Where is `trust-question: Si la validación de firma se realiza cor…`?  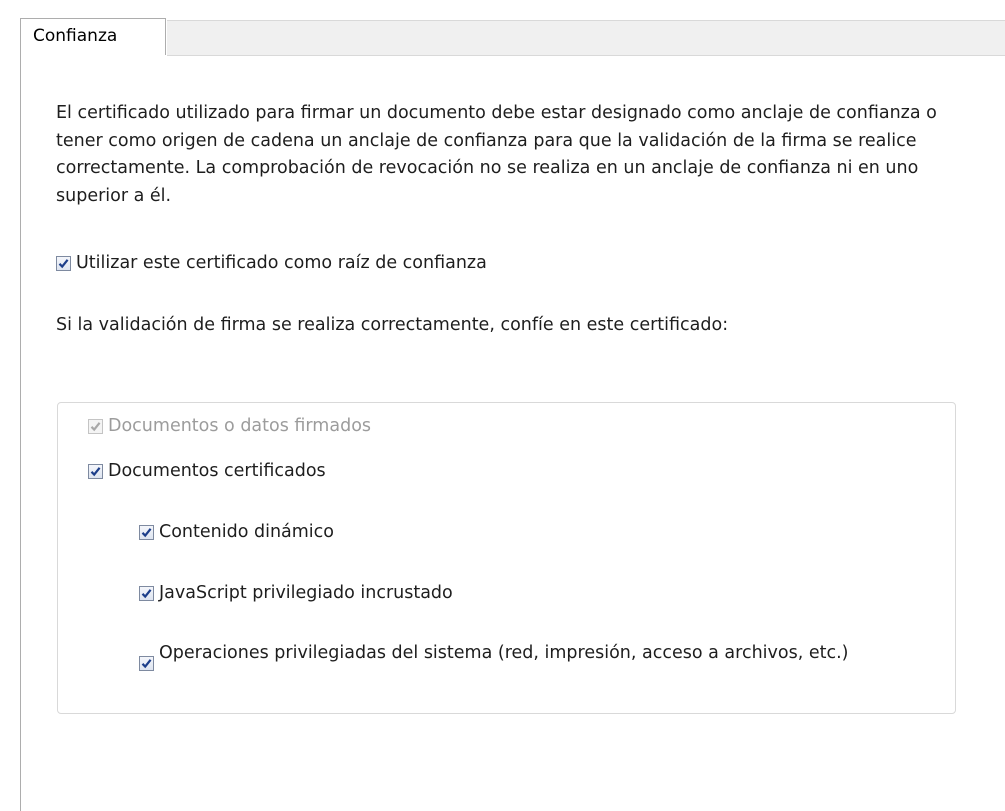 trust-question: Si la validación de firma se realiza cor… is located at coordinates (392, 325).